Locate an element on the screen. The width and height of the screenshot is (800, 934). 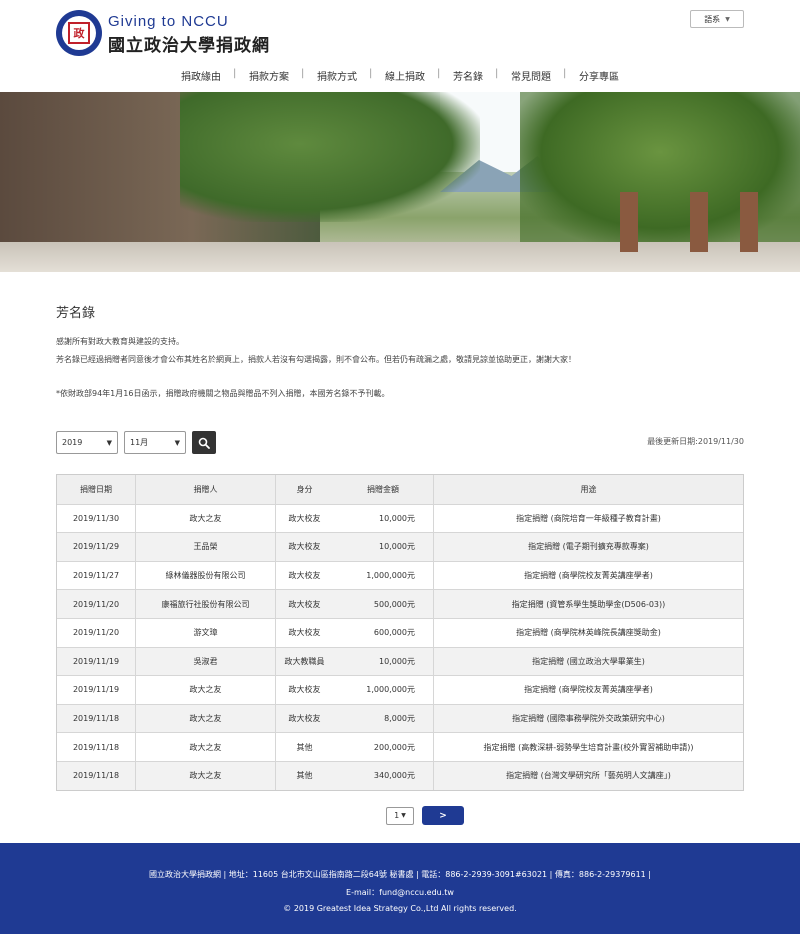
nav-item-donors: 芳名錄 is located at coordinates (467, 75).